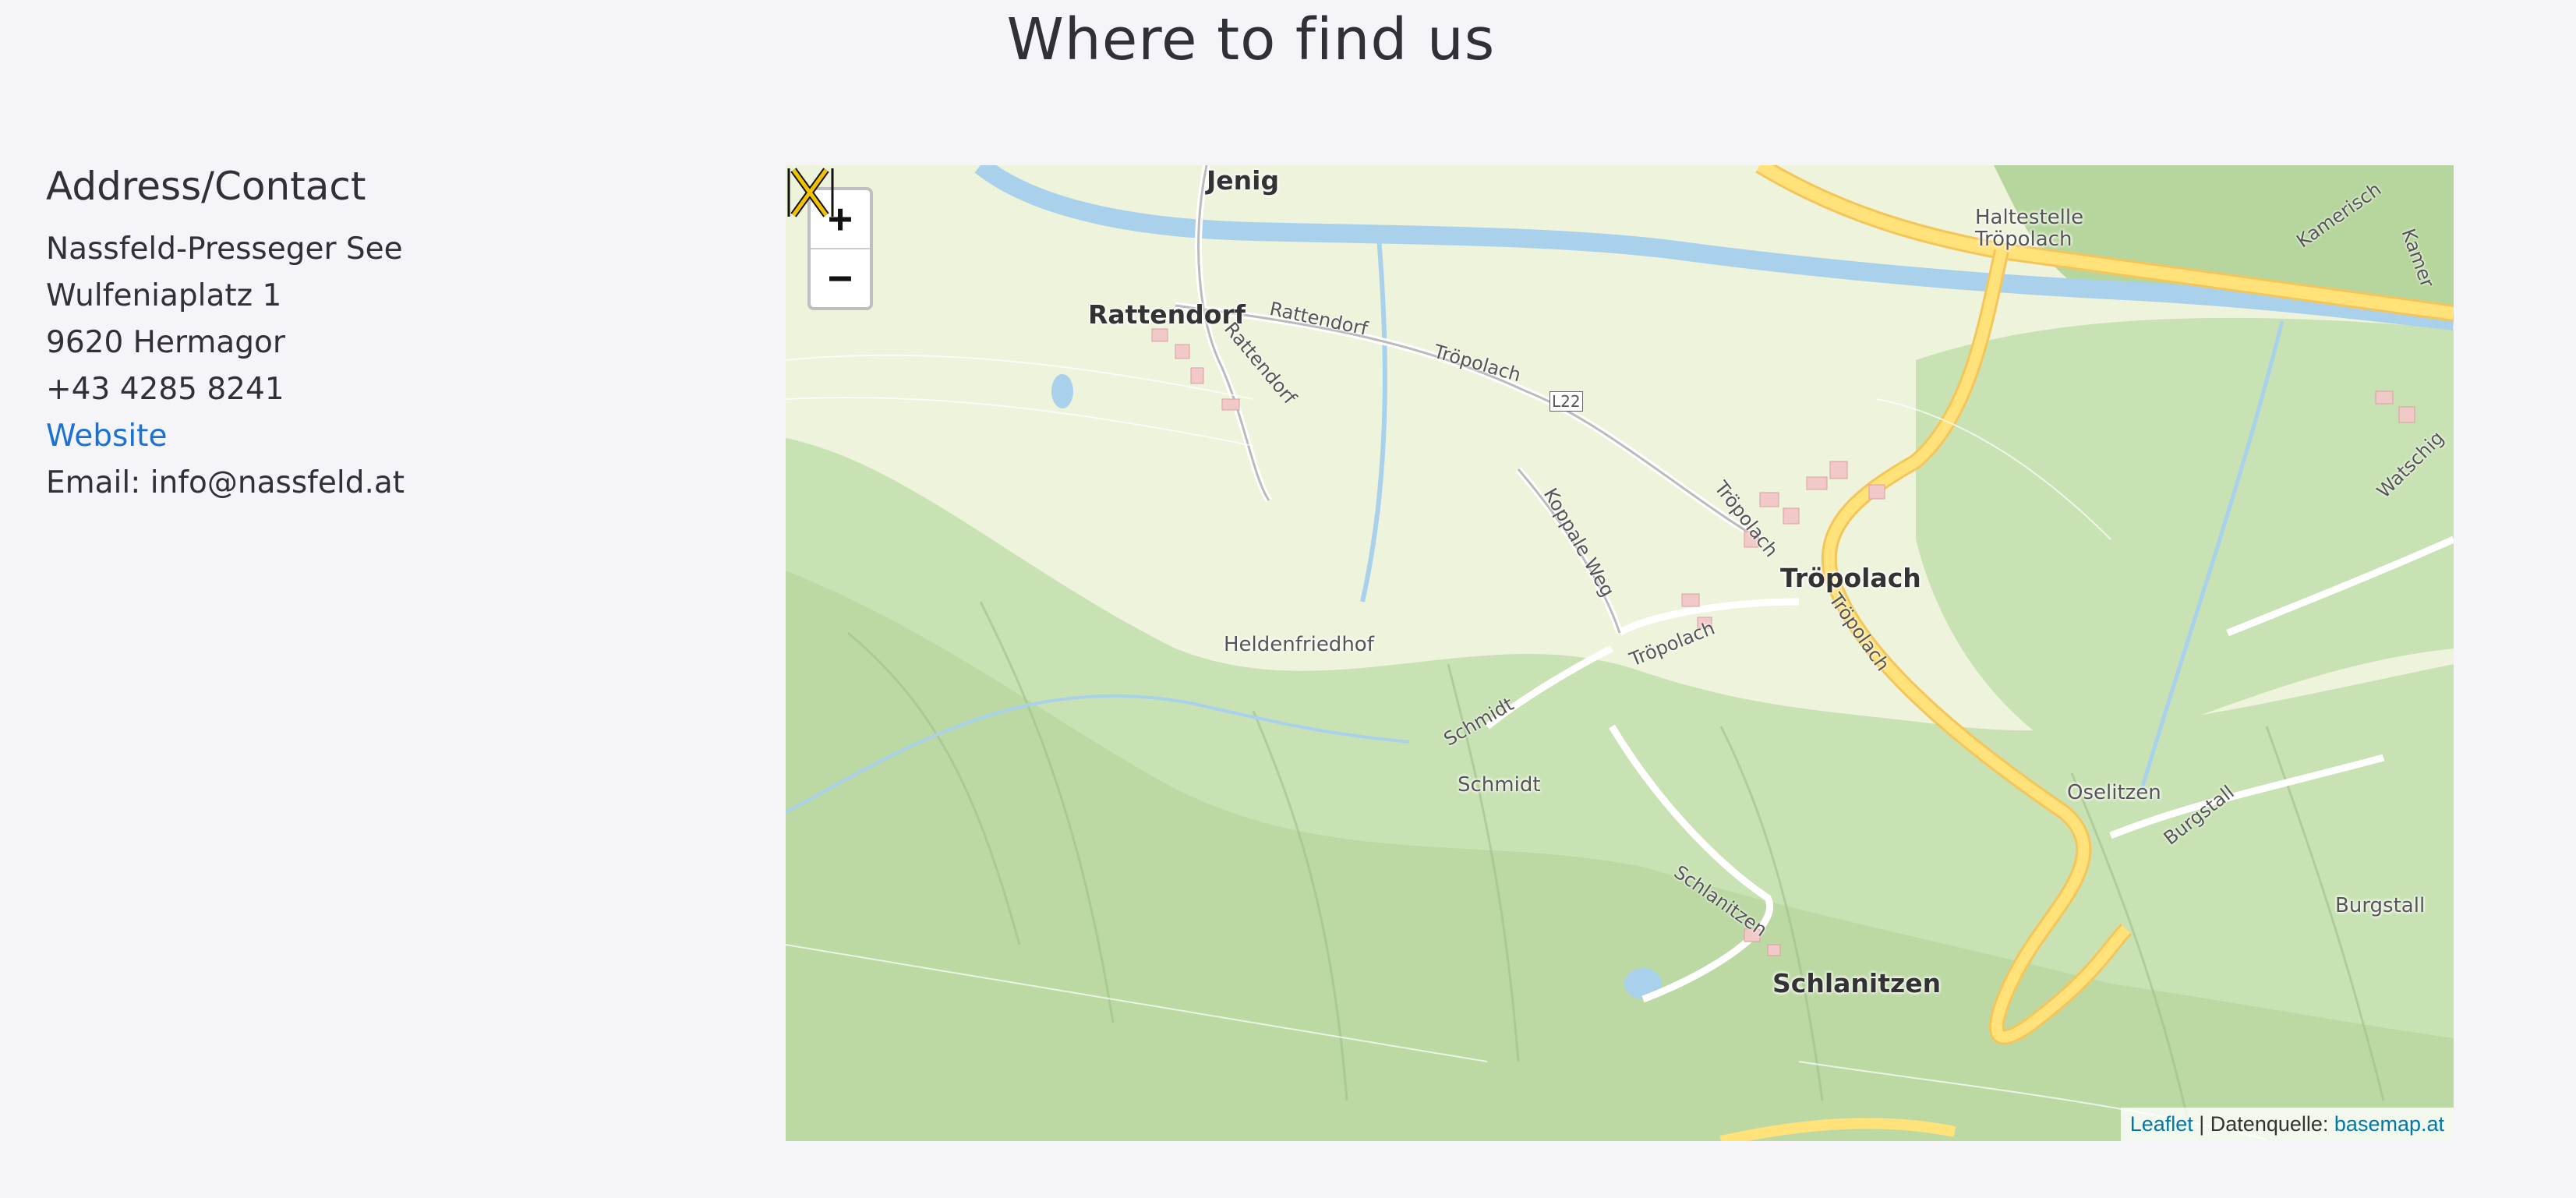 The image size is (2576, 1198). Describe the element at coordinates (1243, 180) in the screenshot. I see `place-label: Jenig` at that location.